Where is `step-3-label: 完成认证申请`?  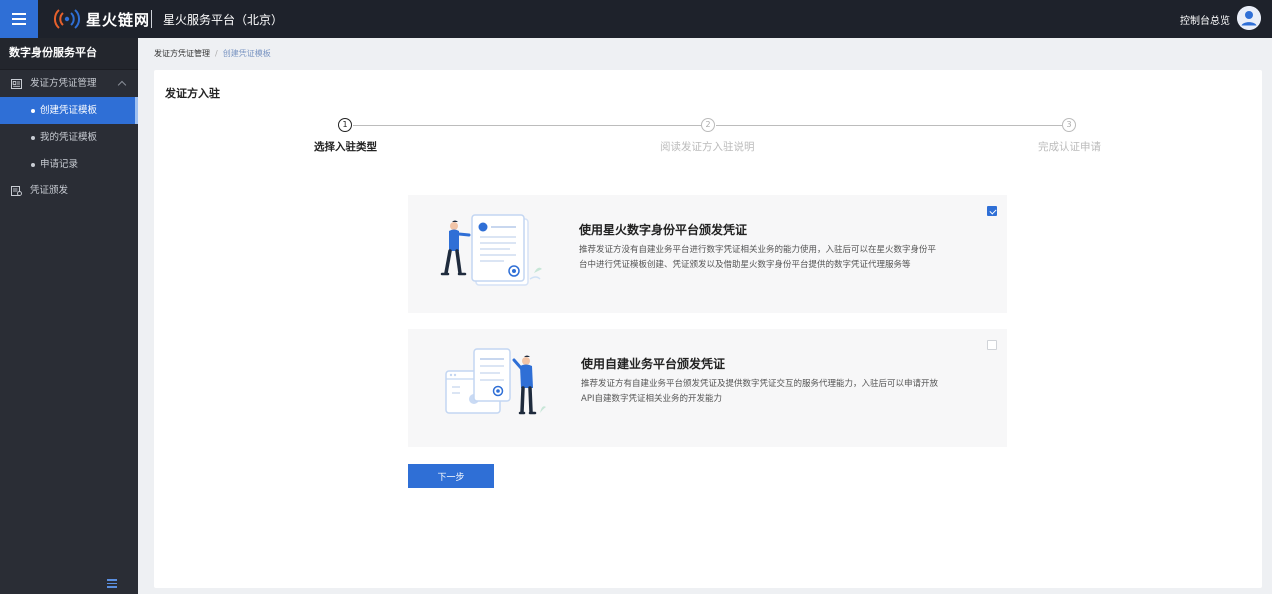 step-3-label: 完成认证申请 is located at coordinates (1069, 147).